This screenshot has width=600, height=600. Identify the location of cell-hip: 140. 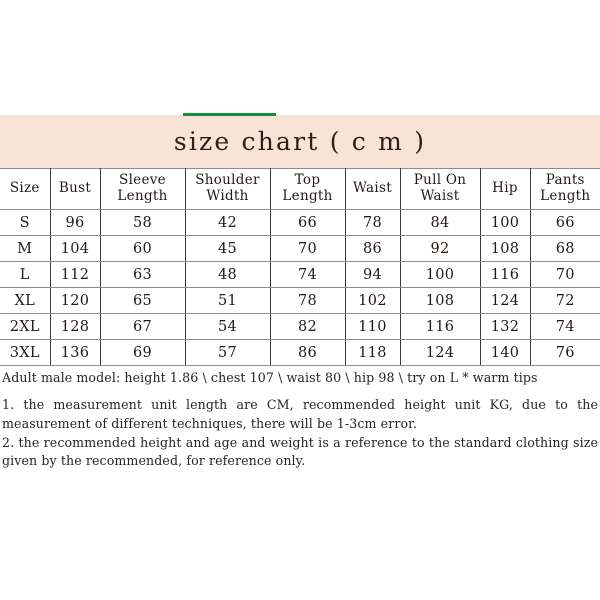
(505, 352).